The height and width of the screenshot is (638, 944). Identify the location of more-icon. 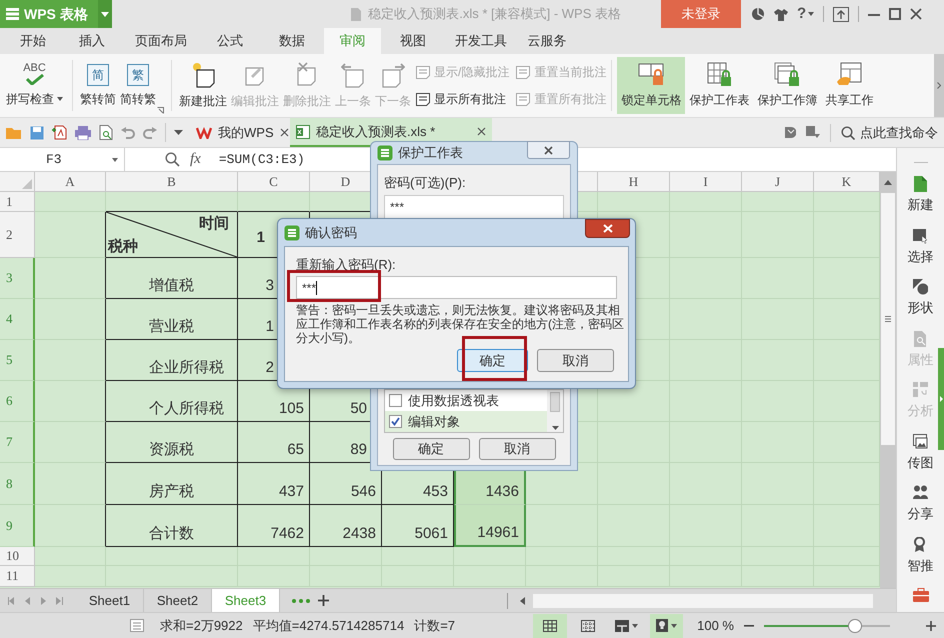
(301, 600).